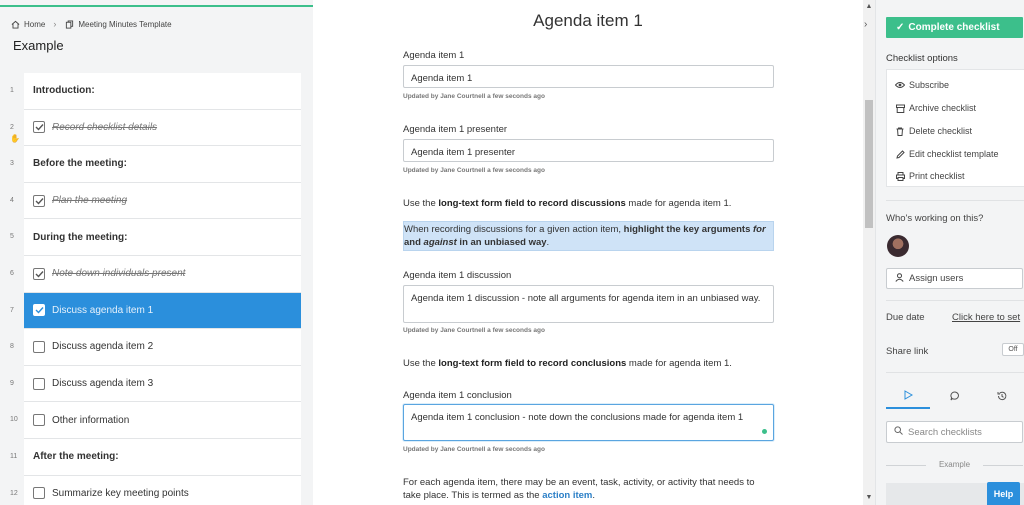 This screenshot has width=1024, height=505. What do you see at coordinates (869, 164) in the screenshot?
I see `scrollbar-thumb` at bounding box center [869, 164].